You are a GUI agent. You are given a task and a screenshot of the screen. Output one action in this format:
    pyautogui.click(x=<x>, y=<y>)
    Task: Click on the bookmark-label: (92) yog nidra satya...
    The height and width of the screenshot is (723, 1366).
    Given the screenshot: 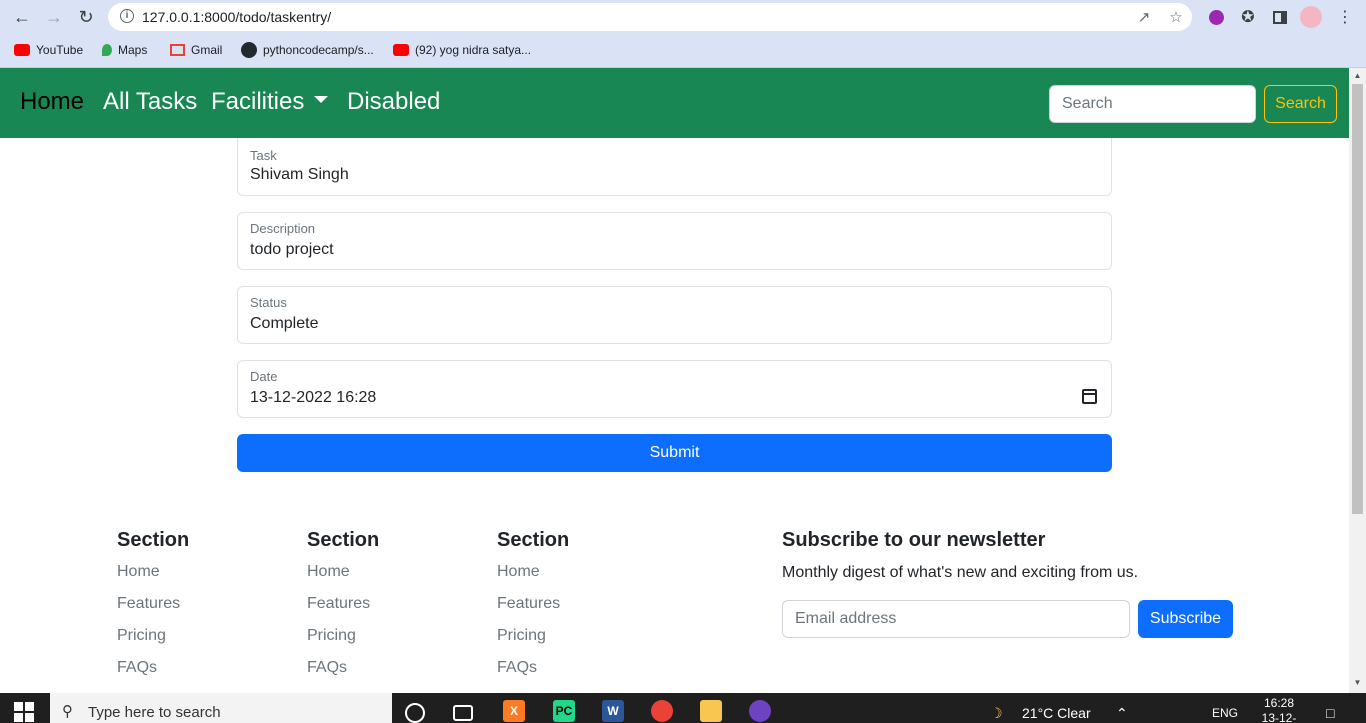 What is the action you would take?
    pyautogui.click(x=473, y=50)
    